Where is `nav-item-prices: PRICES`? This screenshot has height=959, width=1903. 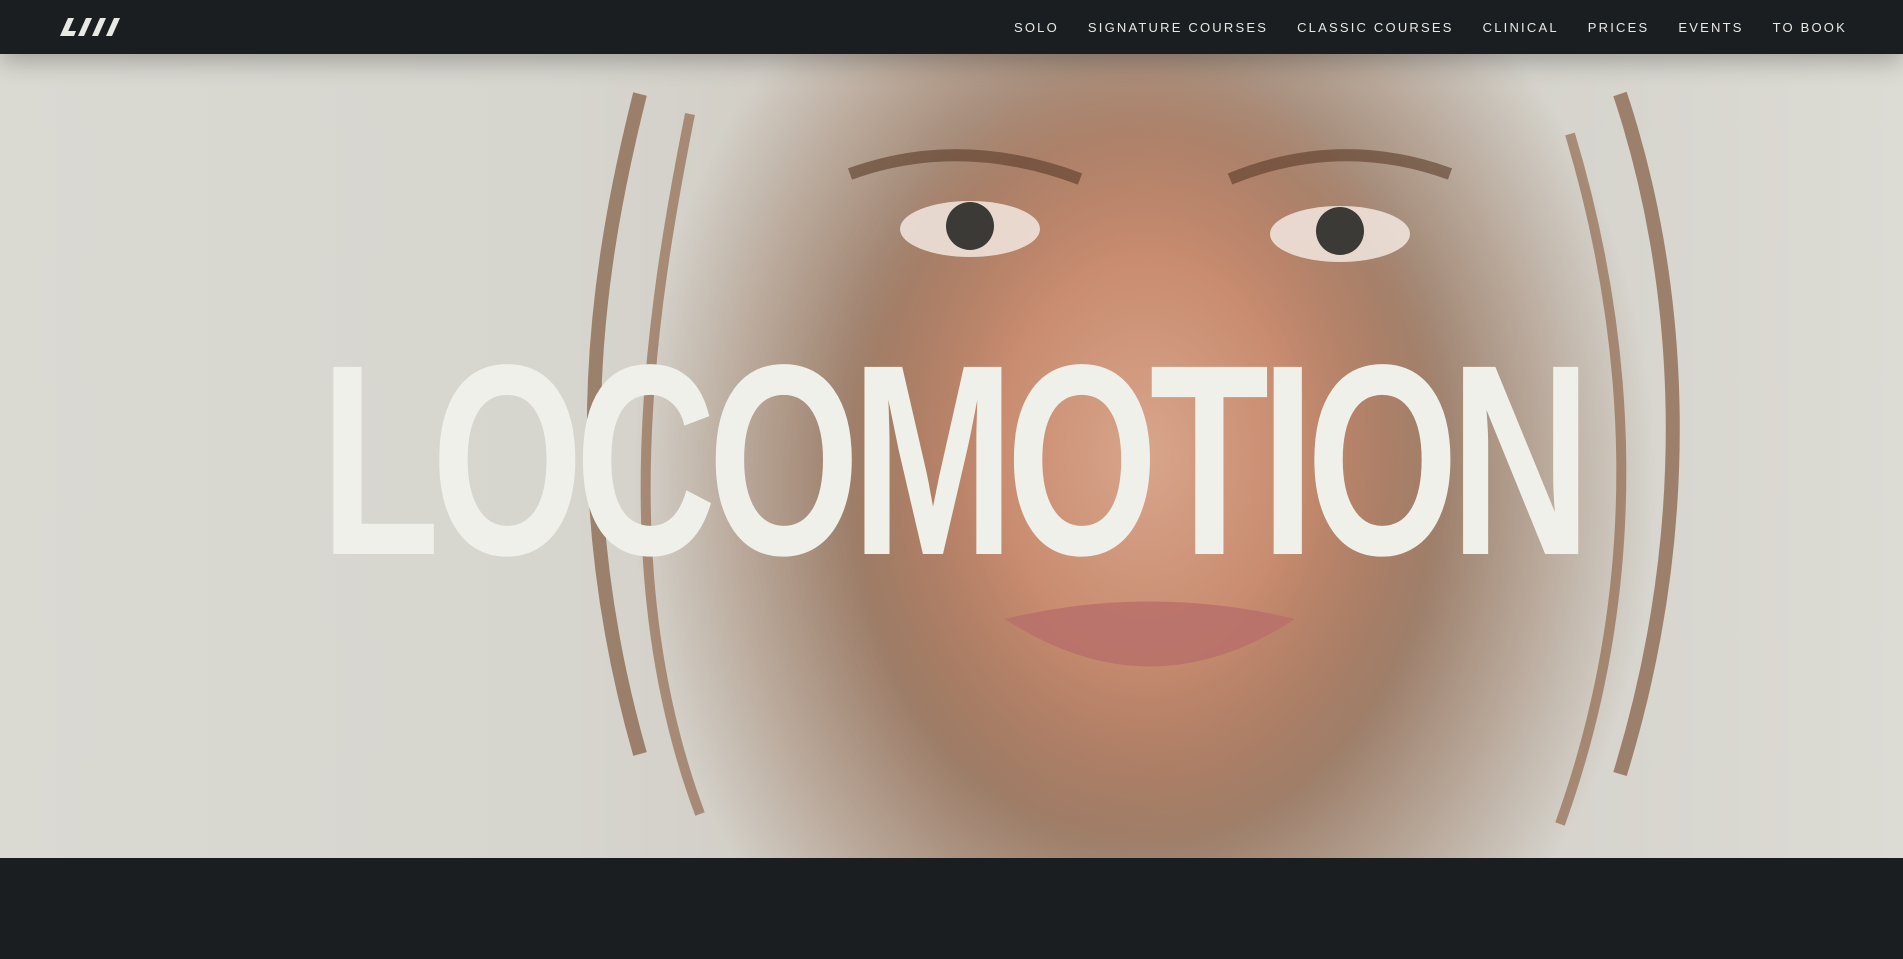
nav-item-prices: PRICES is located at coordinates (1619, 27).